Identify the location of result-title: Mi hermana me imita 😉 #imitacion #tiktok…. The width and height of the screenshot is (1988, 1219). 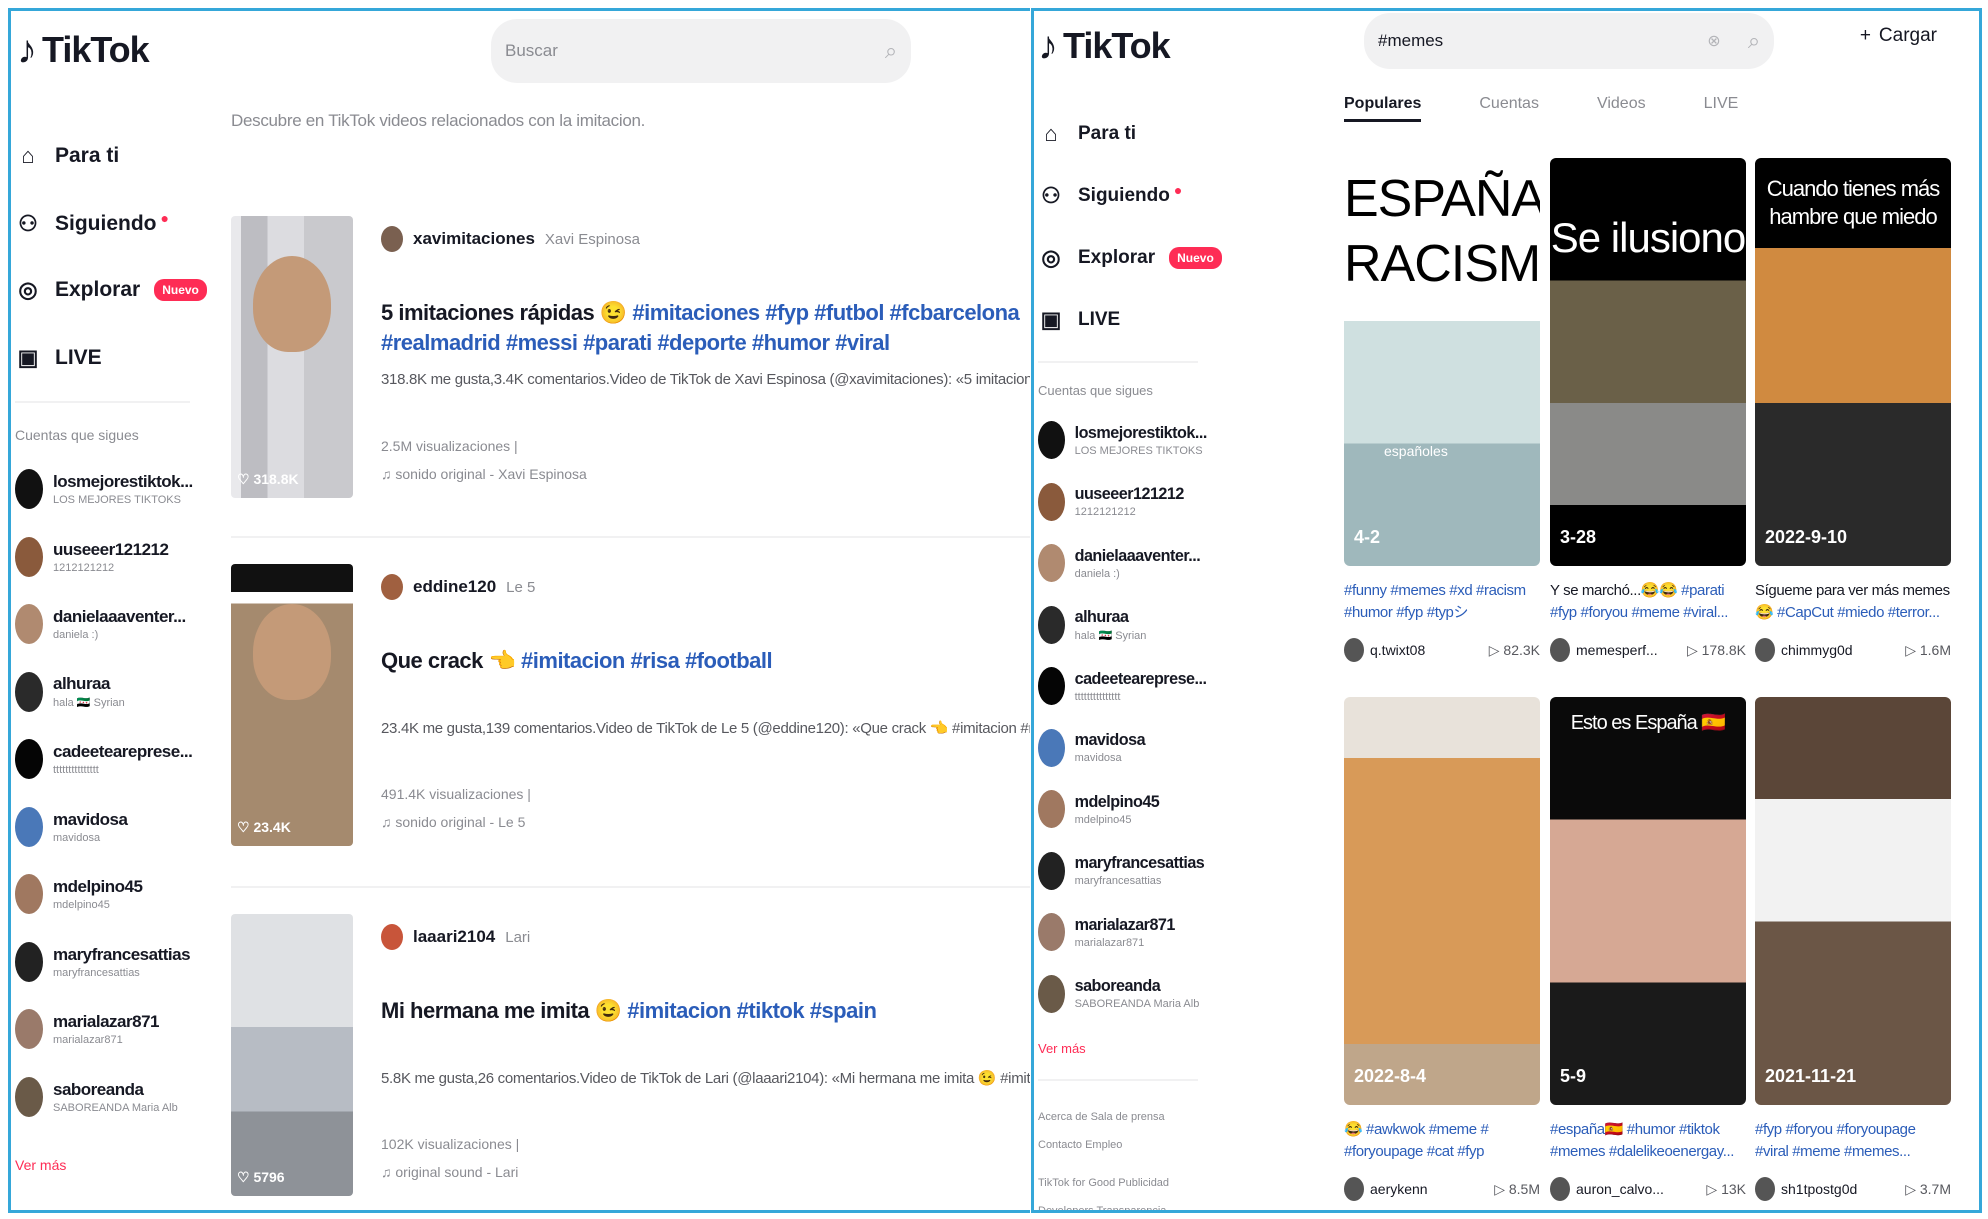
(705, 1011).